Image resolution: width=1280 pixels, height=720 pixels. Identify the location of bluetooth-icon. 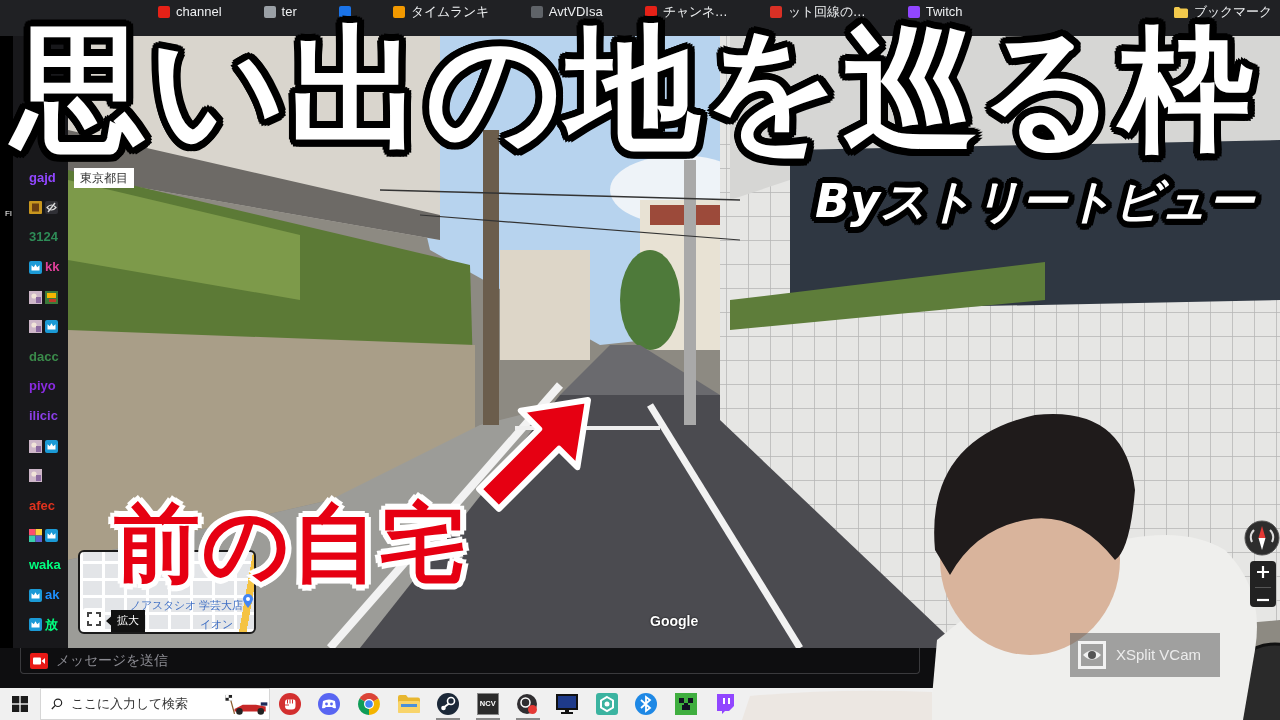
(646, 704).